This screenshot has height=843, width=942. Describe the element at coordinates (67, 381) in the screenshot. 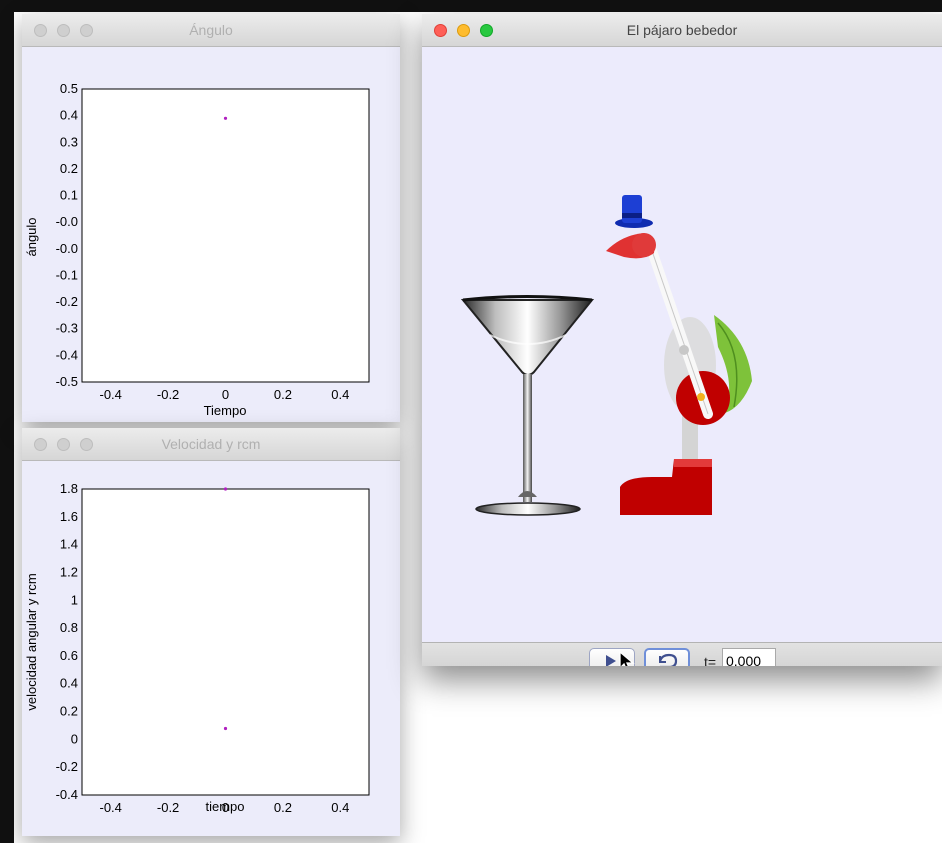

I see `angle-y-tick-label: -0.5` at that location.